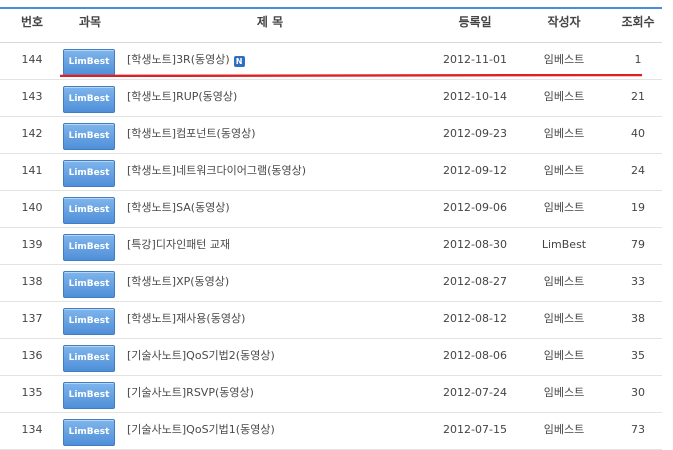  I want to click on post-title-link: [학생노트]XP(동영상), so click(277, 283).